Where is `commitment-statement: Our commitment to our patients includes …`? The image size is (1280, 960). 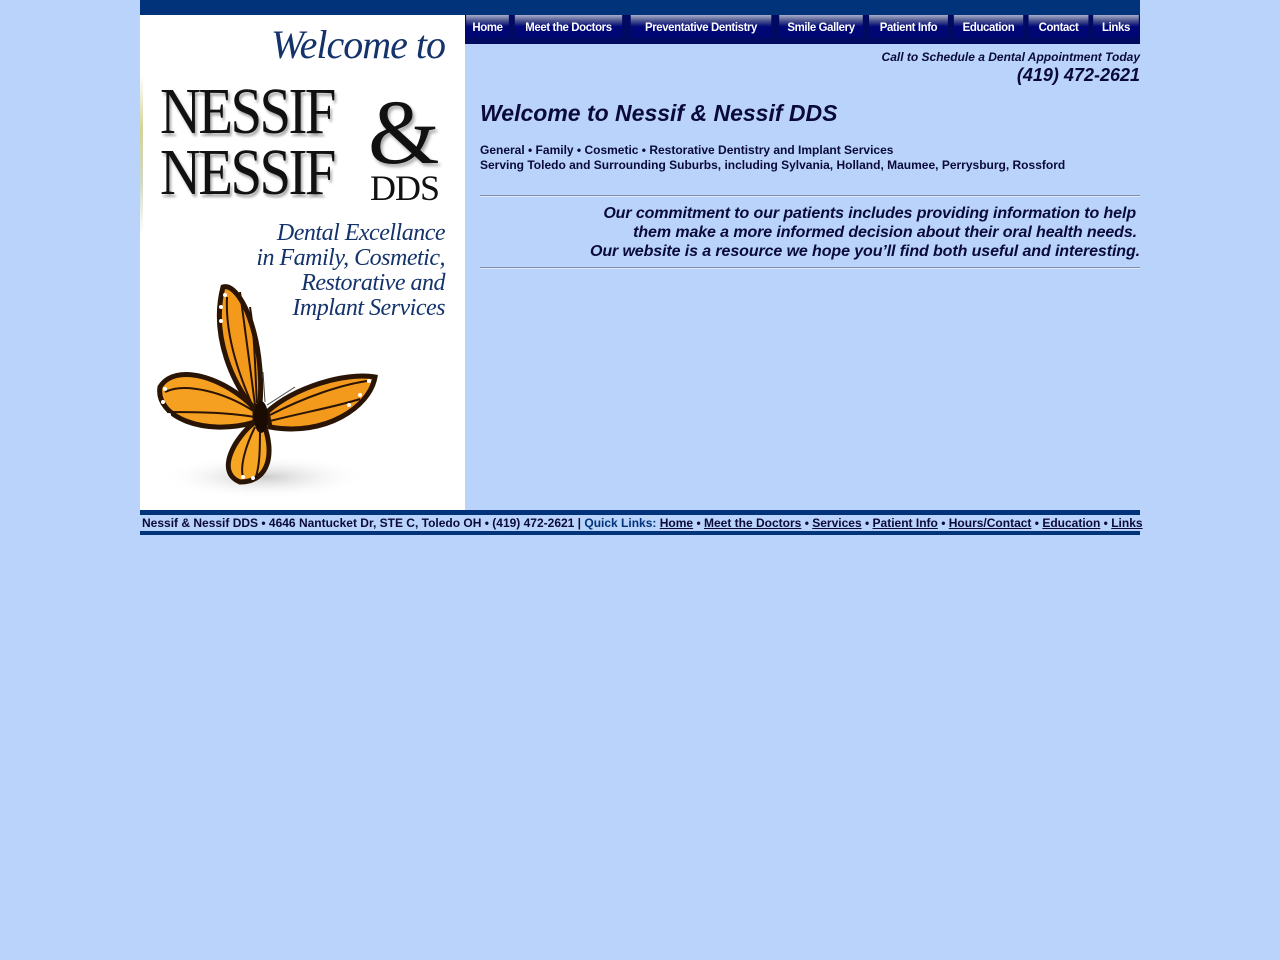 commitment-statement: Our commitment to our patients includes … is located at coordinates (810, 232).